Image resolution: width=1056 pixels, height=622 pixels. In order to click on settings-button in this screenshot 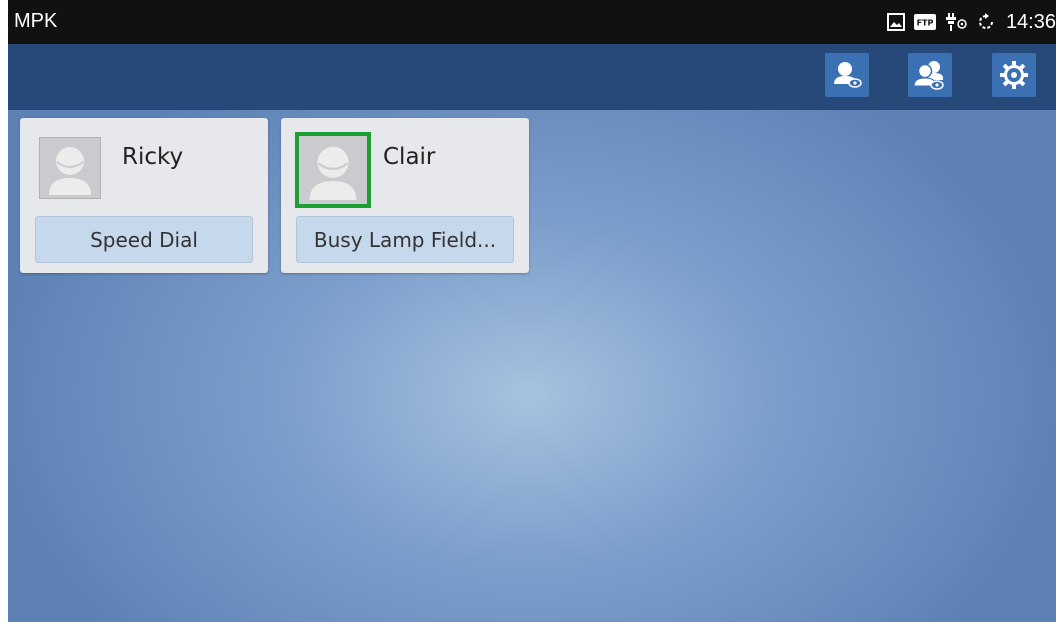, I will do `click(1014, 75)`.